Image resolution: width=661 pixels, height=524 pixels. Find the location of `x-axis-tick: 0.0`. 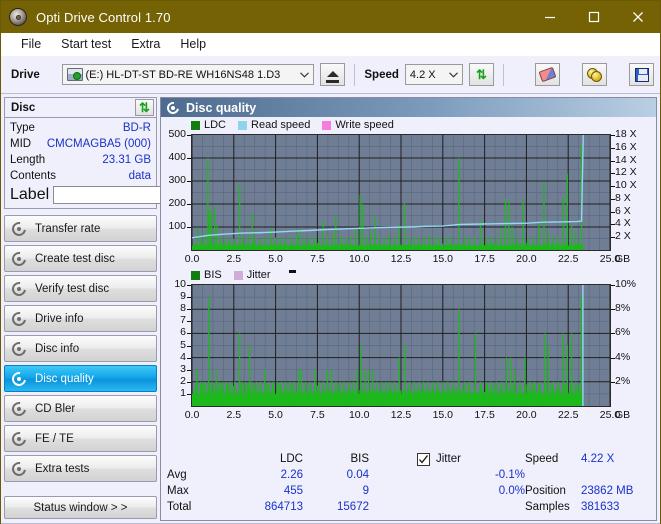

x-axis-tick: 0.0 is located at coordinates (192, 259).